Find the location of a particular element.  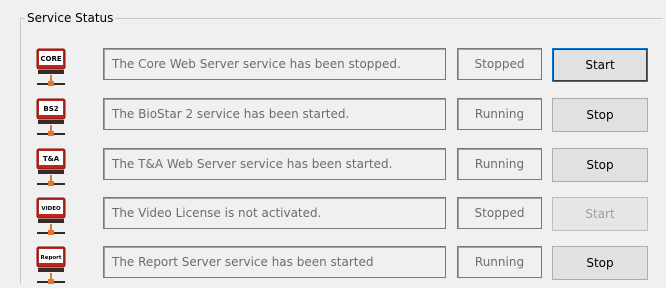

svg-text: T&A is located at coordinates (51, 159).